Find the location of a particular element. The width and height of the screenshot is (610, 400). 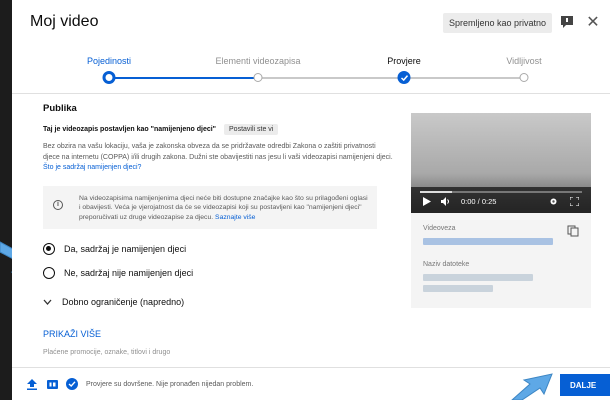

step-elements-pending-icon is located at coordinates (258, 77).